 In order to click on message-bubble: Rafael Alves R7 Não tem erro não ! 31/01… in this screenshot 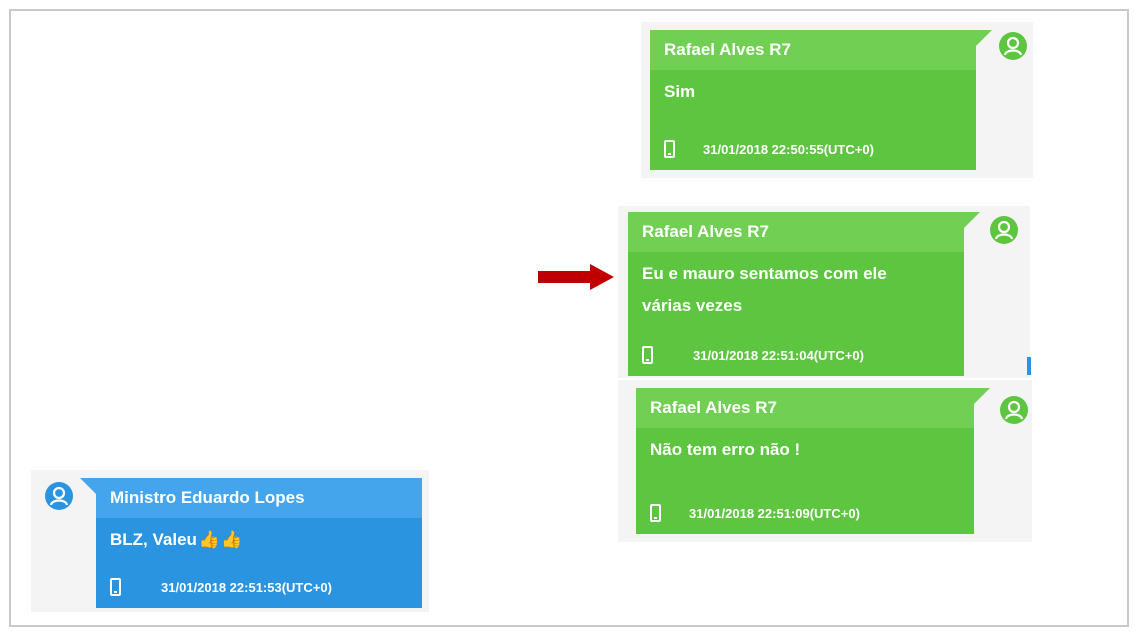, I will do `click(813, 461)`.